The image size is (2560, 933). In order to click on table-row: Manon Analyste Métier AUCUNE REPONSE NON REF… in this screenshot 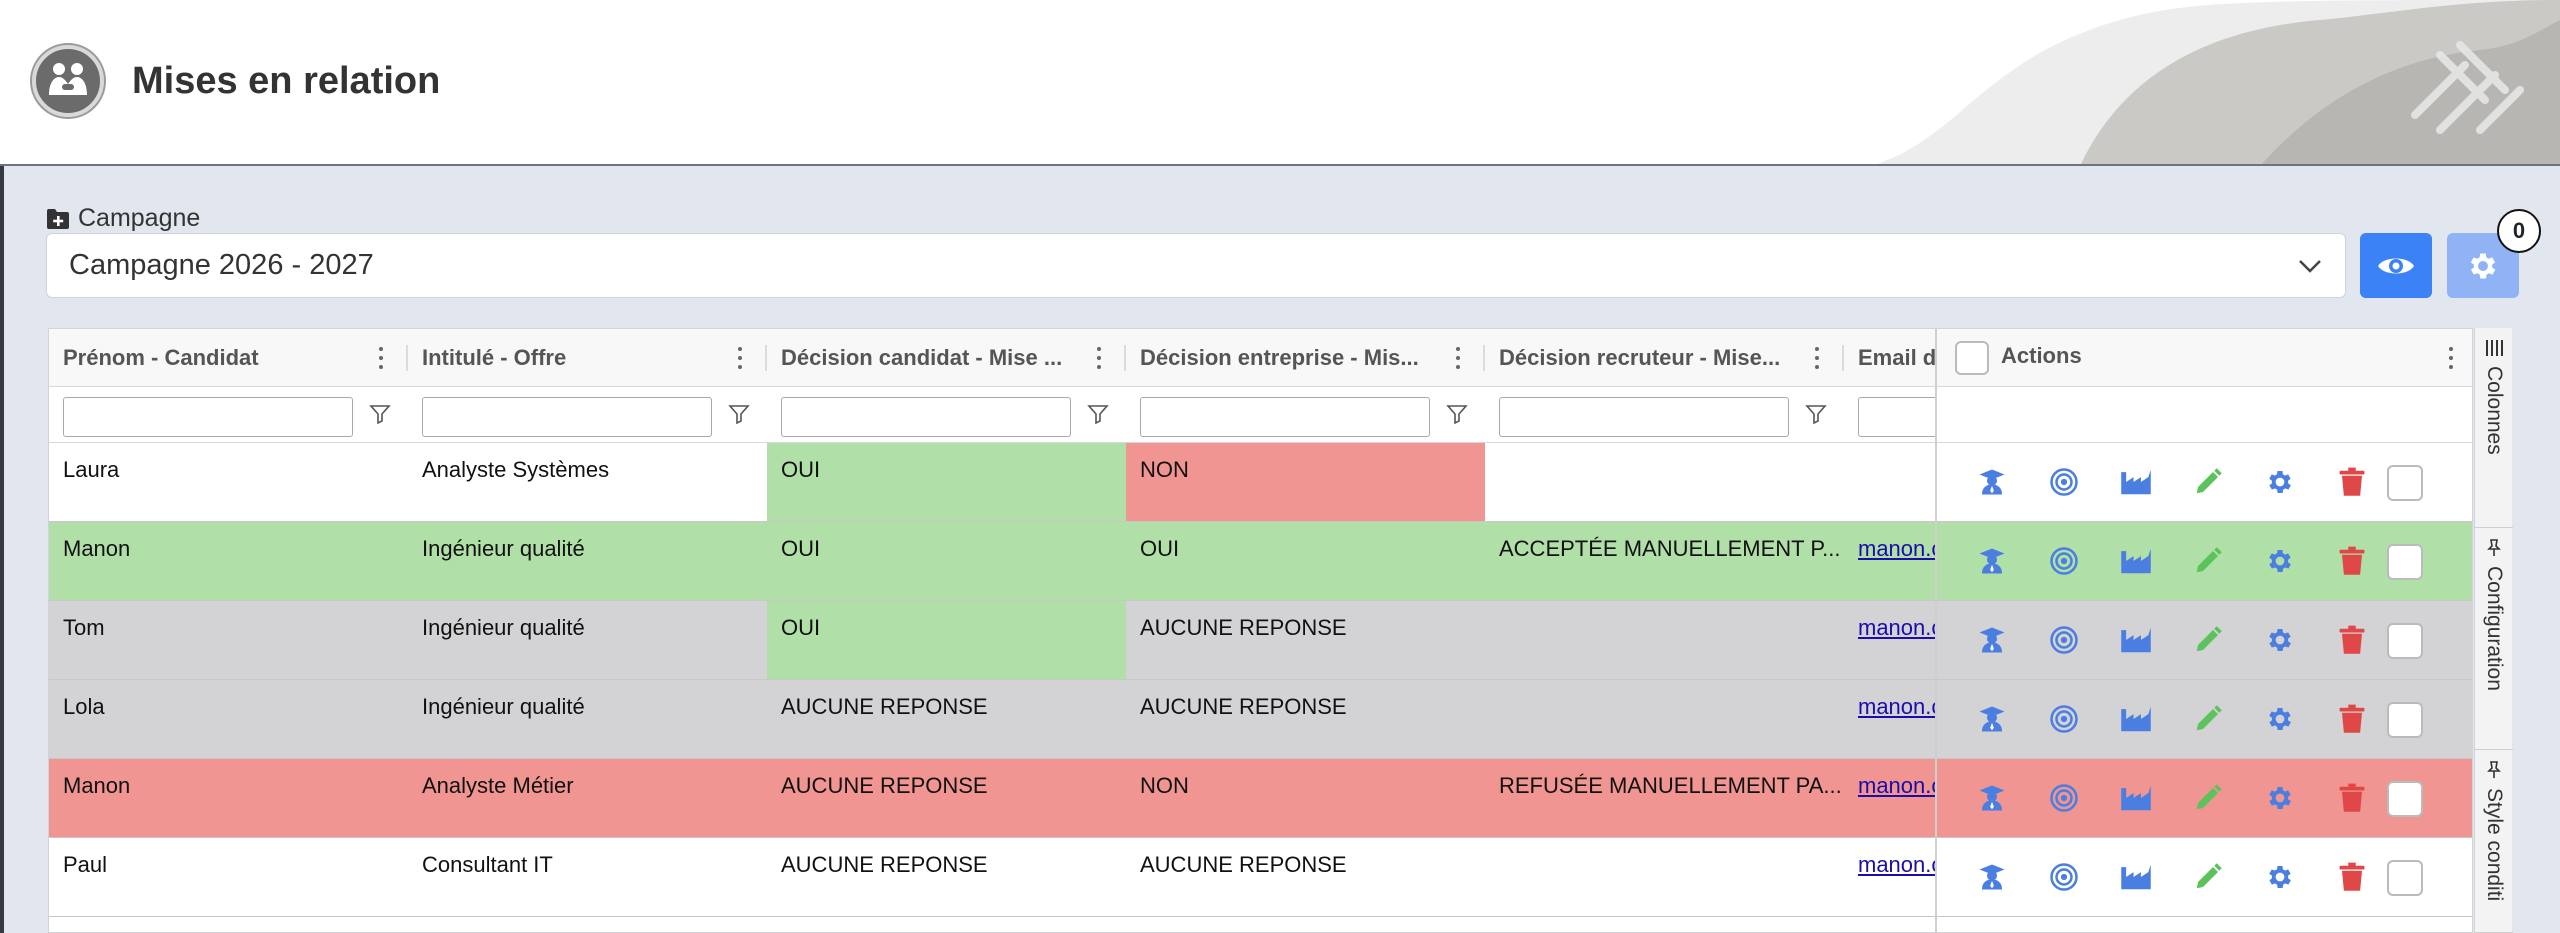, I will do `click(1016, 798)`.